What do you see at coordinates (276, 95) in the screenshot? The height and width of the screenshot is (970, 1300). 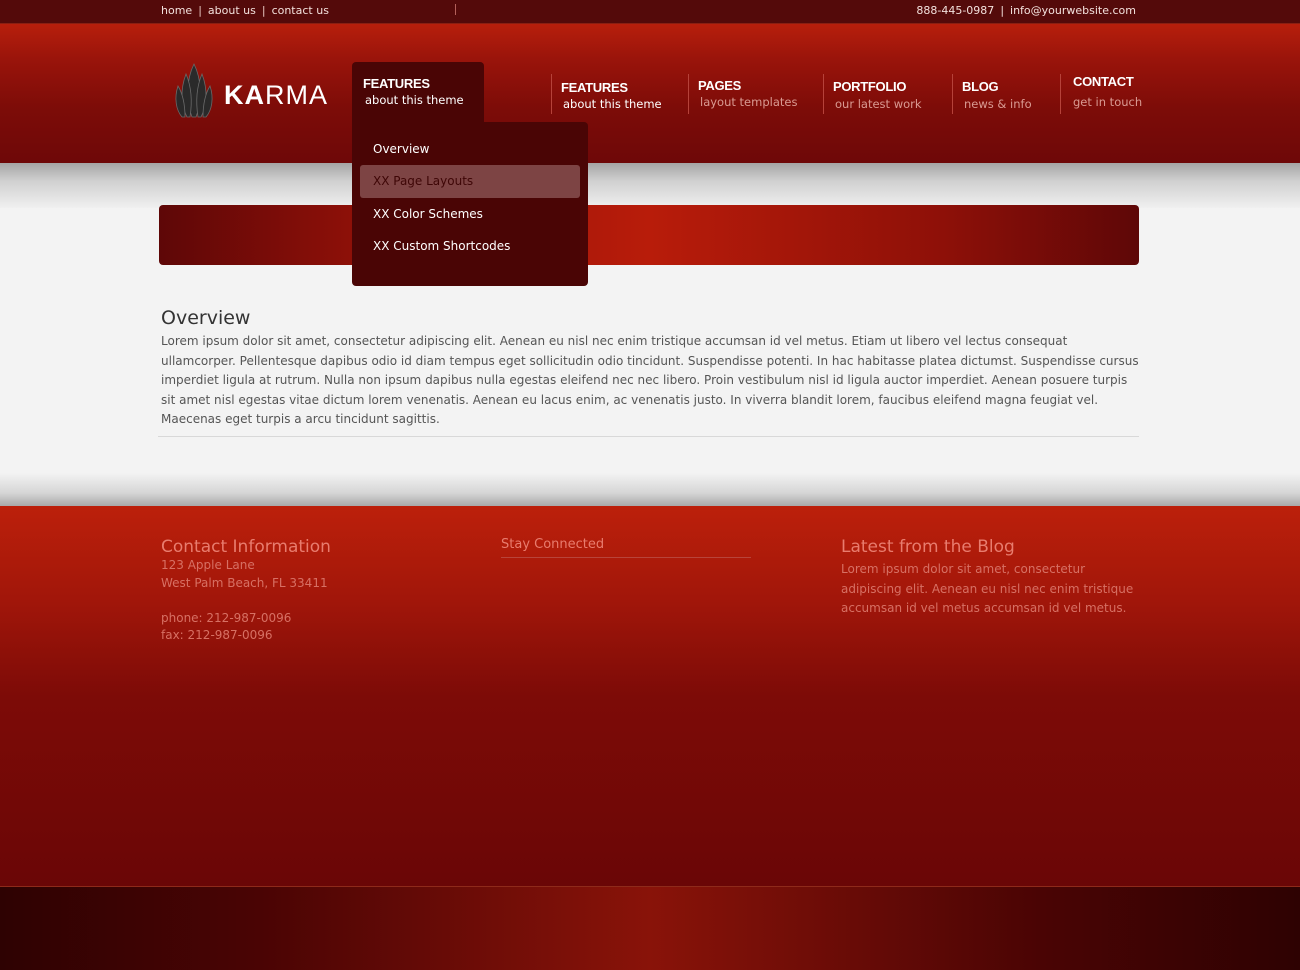 I see `logo-wordmark: KARMA` at bounding box center [276, 95].